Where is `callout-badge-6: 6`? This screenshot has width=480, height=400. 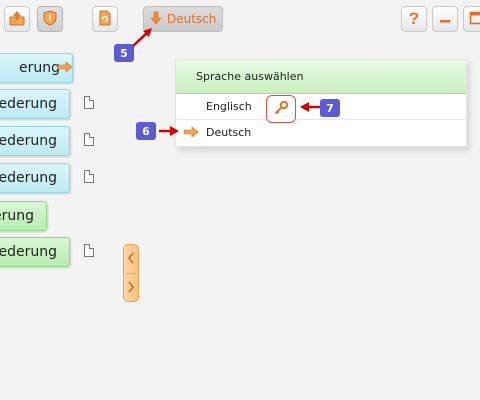 callout-badge-6: 6 is located at coordinates (146, 131).